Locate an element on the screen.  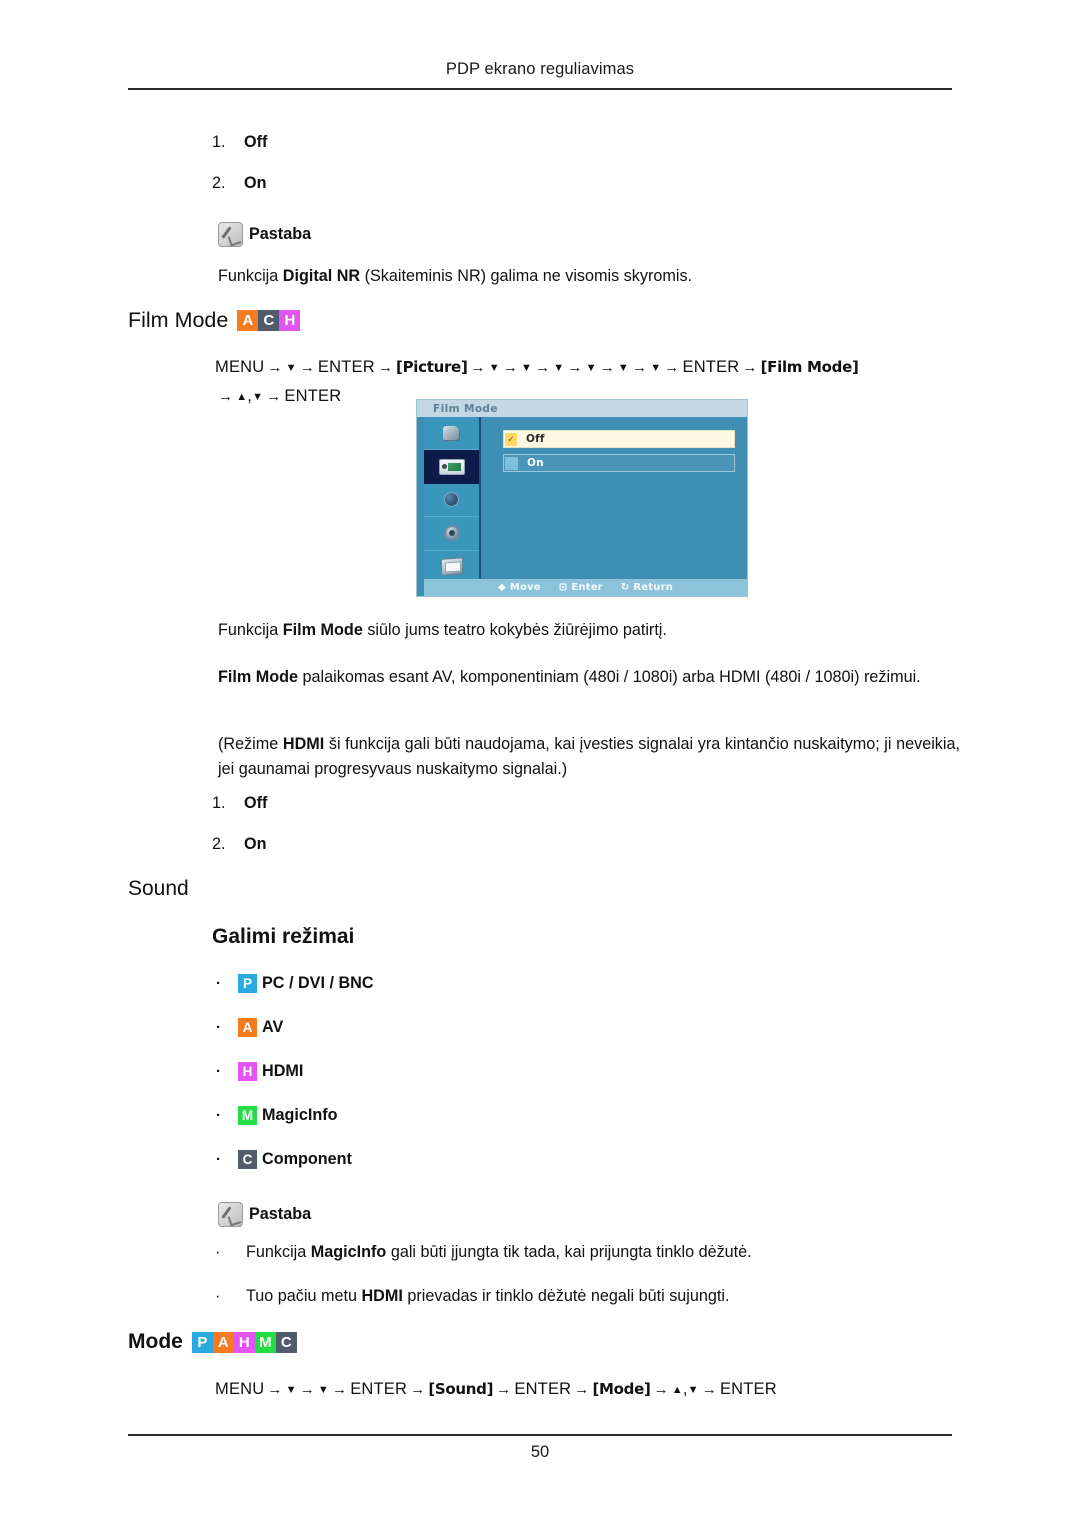
osd-footer-return: ↻ Return is located at coordinates (647, 587).